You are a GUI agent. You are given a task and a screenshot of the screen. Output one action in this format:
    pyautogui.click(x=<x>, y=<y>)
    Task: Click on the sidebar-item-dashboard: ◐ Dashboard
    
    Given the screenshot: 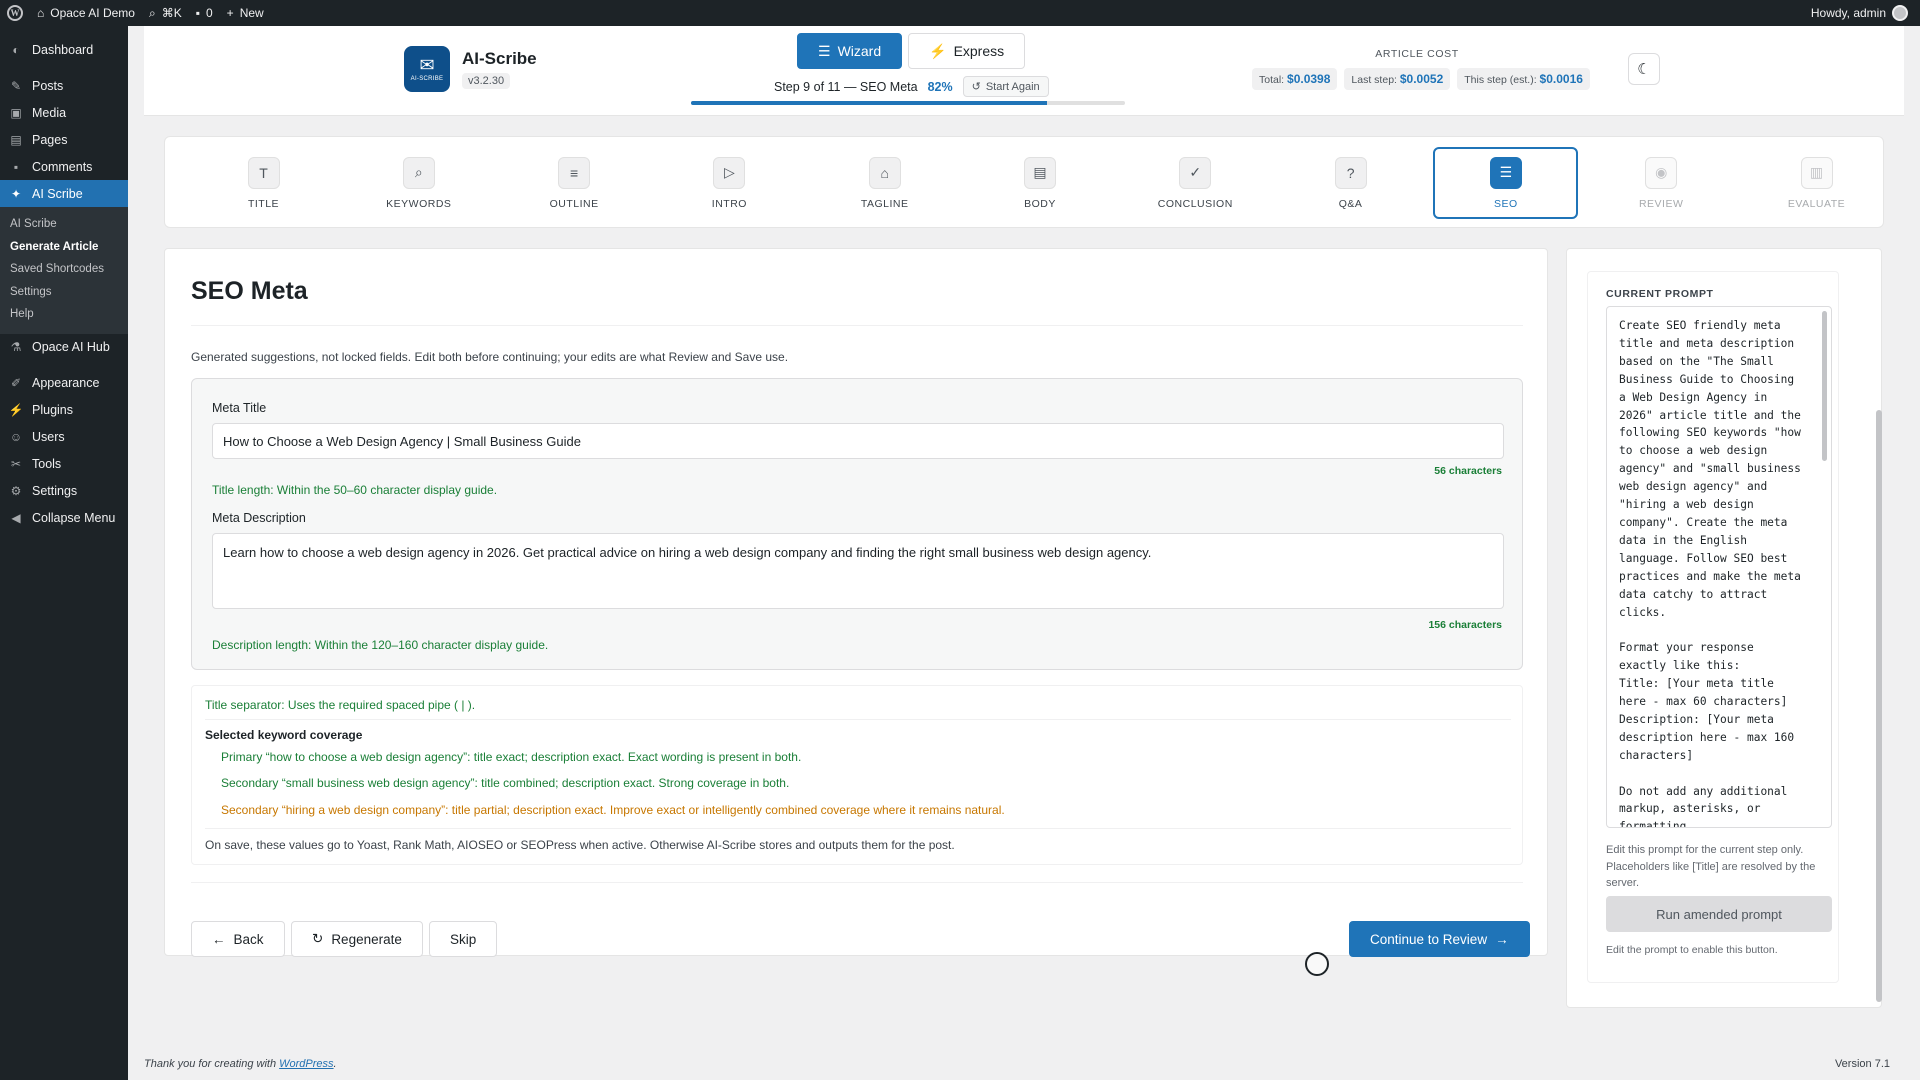 What is the action you would take?
    pyautogui.click(x=64, y=49)
    